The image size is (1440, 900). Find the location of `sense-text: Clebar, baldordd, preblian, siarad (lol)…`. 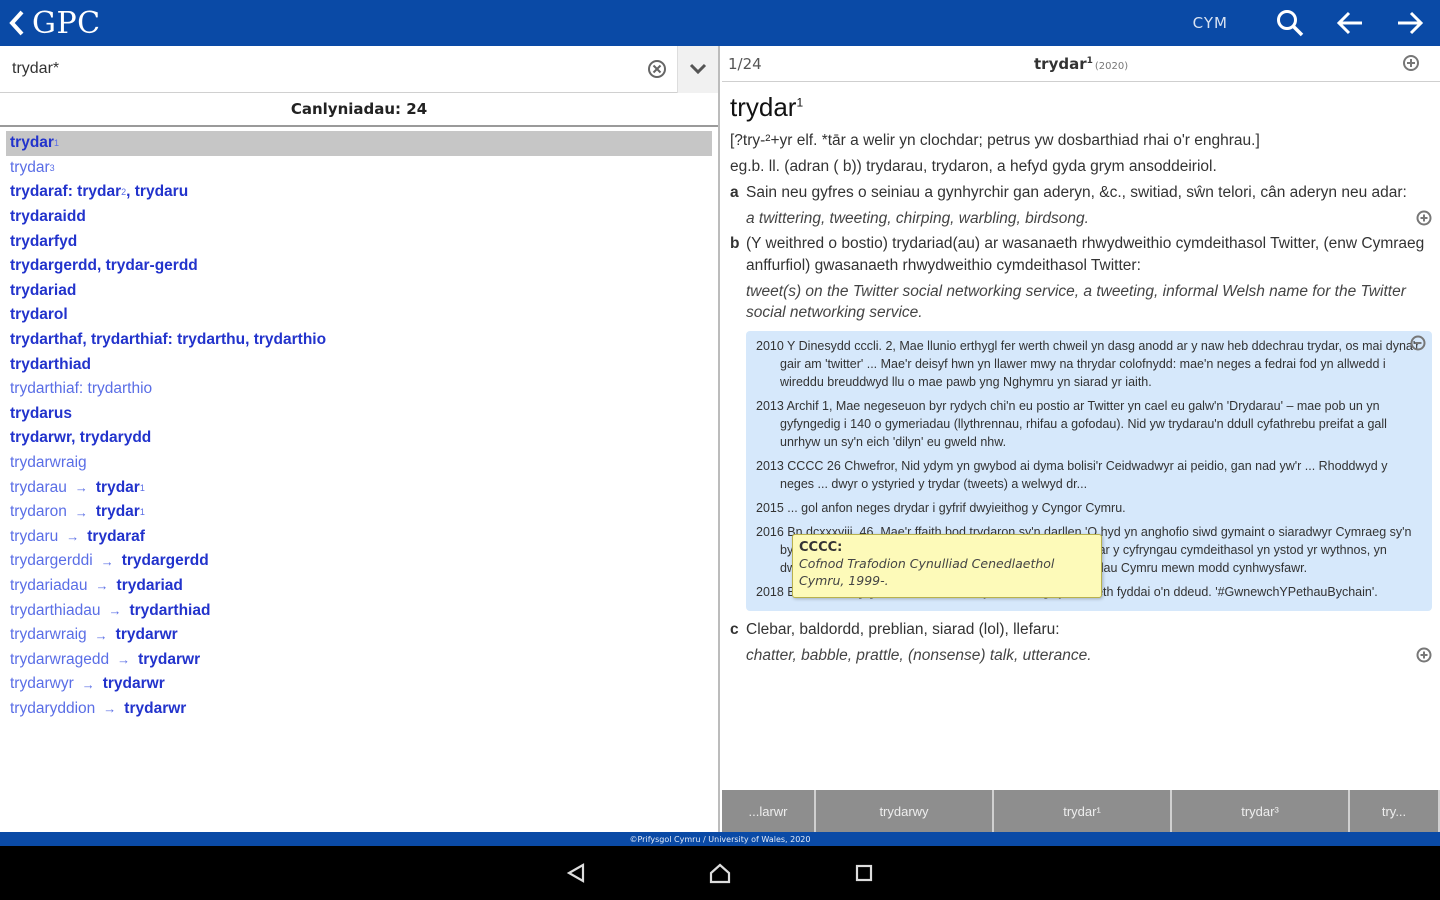

sense-text: Clebar, baldordd, preblian, siarad (lol)… is located at coordinates (903, 629).